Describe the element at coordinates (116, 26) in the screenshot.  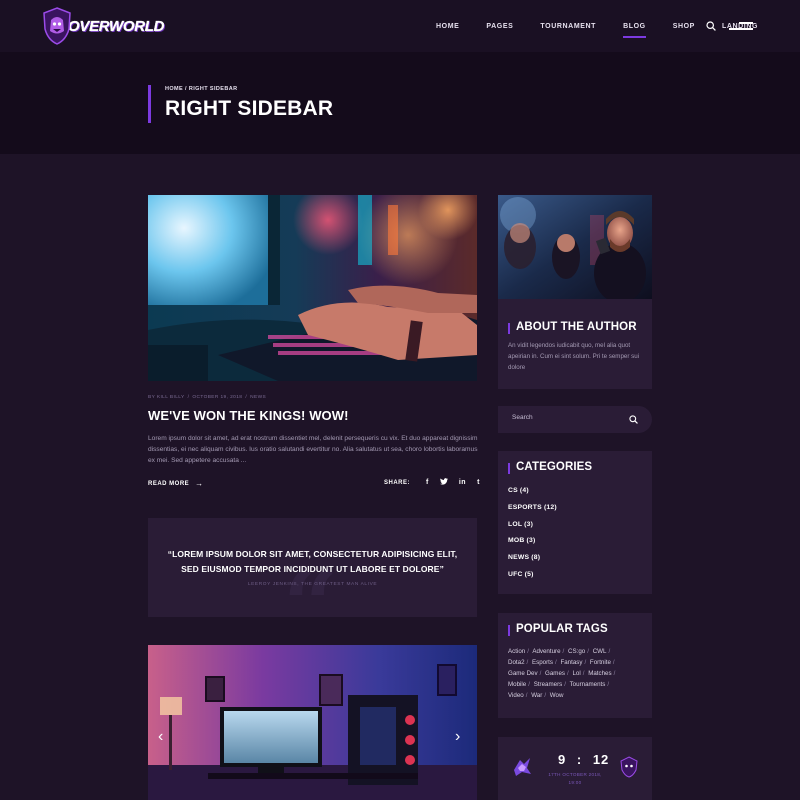
I see `logo-text: OVERWORLD` at that location.